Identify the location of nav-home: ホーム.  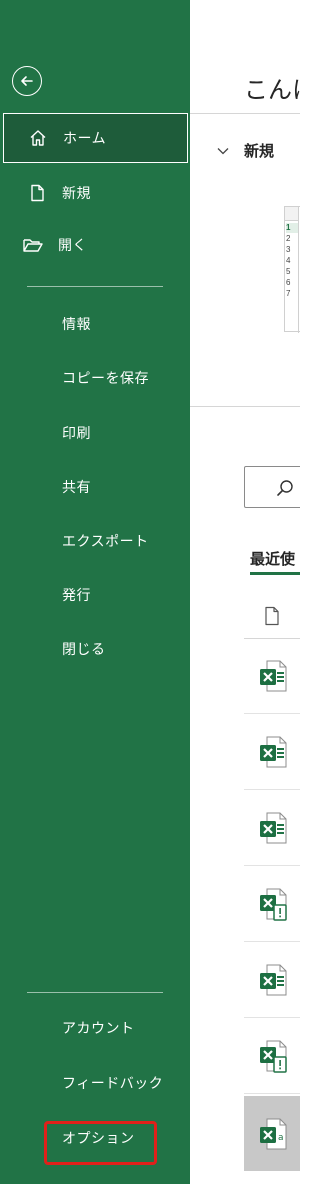
(95, 138).